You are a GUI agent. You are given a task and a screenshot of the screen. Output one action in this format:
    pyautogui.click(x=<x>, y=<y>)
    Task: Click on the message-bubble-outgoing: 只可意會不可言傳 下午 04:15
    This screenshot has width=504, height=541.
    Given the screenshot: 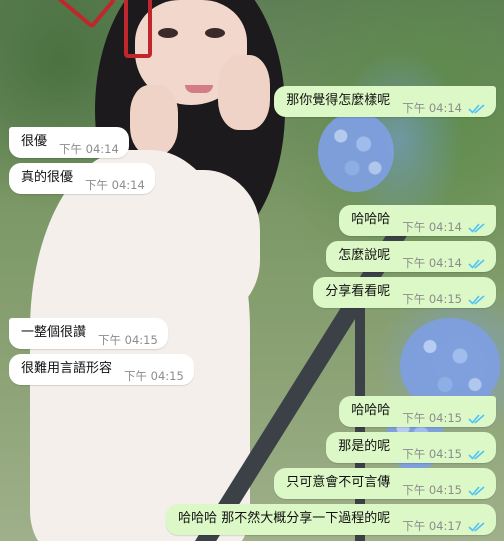 What is the action you would take?
    pyautogui.click(x=385, y=483)
    